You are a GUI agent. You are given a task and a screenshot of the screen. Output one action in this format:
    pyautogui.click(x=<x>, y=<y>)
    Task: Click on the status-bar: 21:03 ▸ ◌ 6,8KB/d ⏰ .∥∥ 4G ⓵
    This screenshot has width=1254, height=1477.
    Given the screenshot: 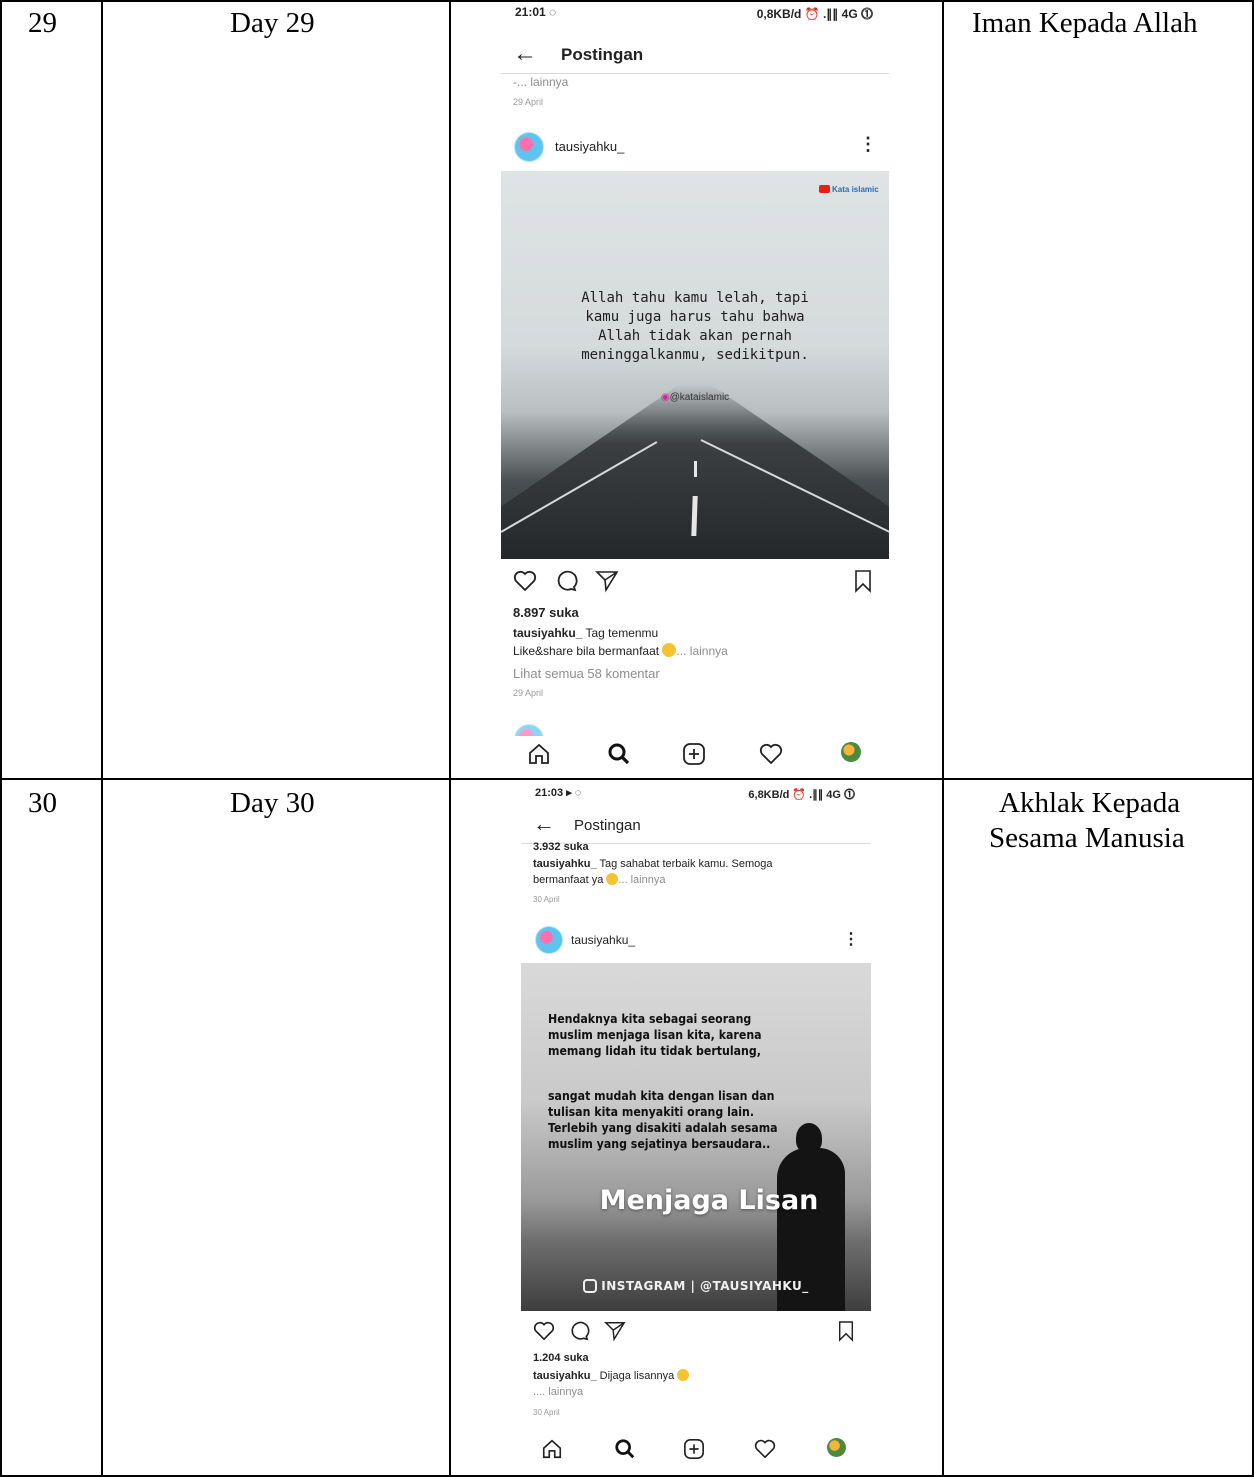 What is the action you would take?
    pyautogui.click(x=696, y=790)
    